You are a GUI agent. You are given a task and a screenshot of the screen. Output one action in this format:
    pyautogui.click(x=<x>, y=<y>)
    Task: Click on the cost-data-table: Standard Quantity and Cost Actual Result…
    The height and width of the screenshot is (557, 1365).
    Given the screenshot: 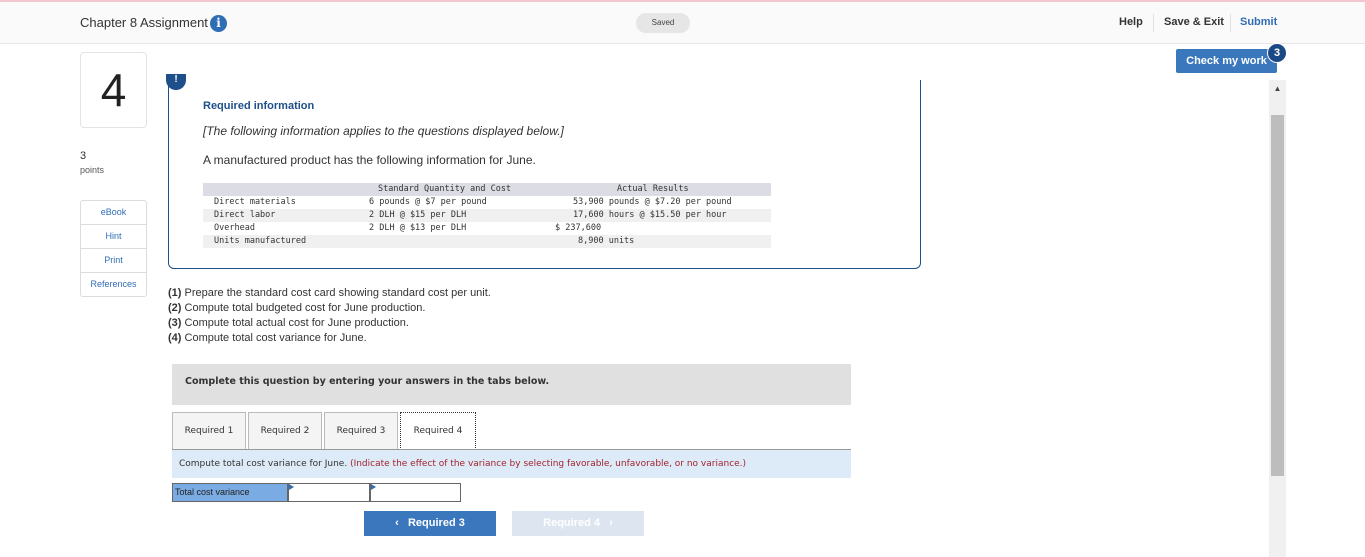 What is the action you would take?
    pyautogui.click(x=487, y=215)
    